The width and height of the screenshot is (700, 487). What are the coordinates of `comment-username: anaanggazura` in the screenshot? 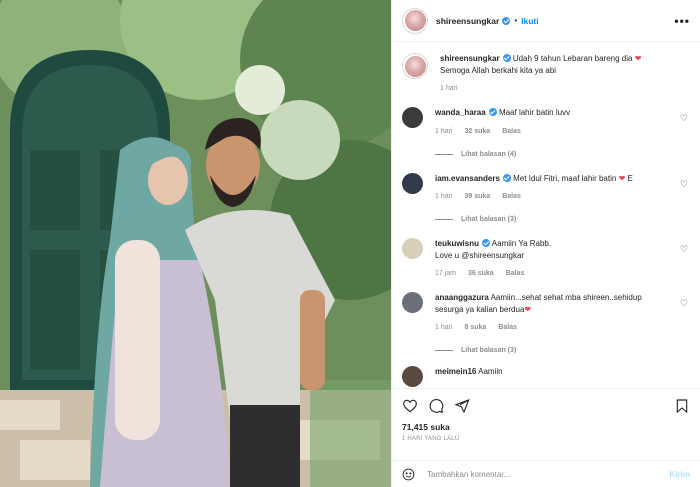 It's located at (462, 297).